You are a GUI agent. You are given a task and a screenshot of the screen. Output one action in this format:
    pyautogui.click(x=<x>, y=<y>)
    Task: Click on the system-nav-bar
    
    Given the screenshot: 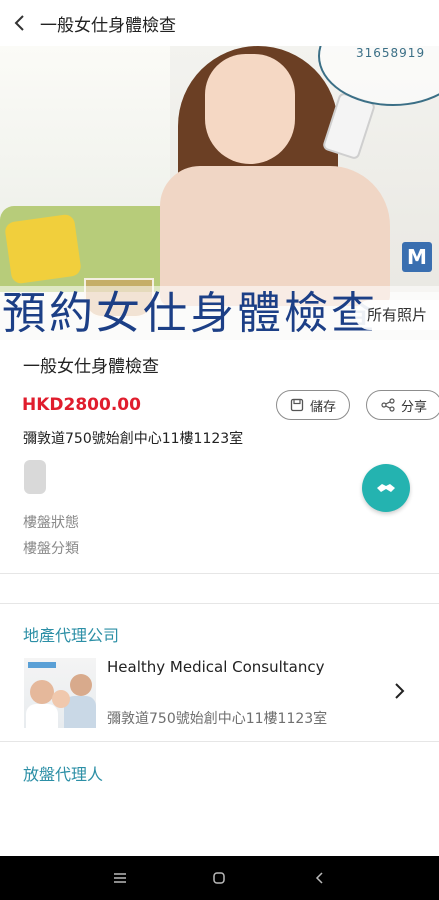 What is the action you would take?
    pyautogui.click(x=219, y=878)
    